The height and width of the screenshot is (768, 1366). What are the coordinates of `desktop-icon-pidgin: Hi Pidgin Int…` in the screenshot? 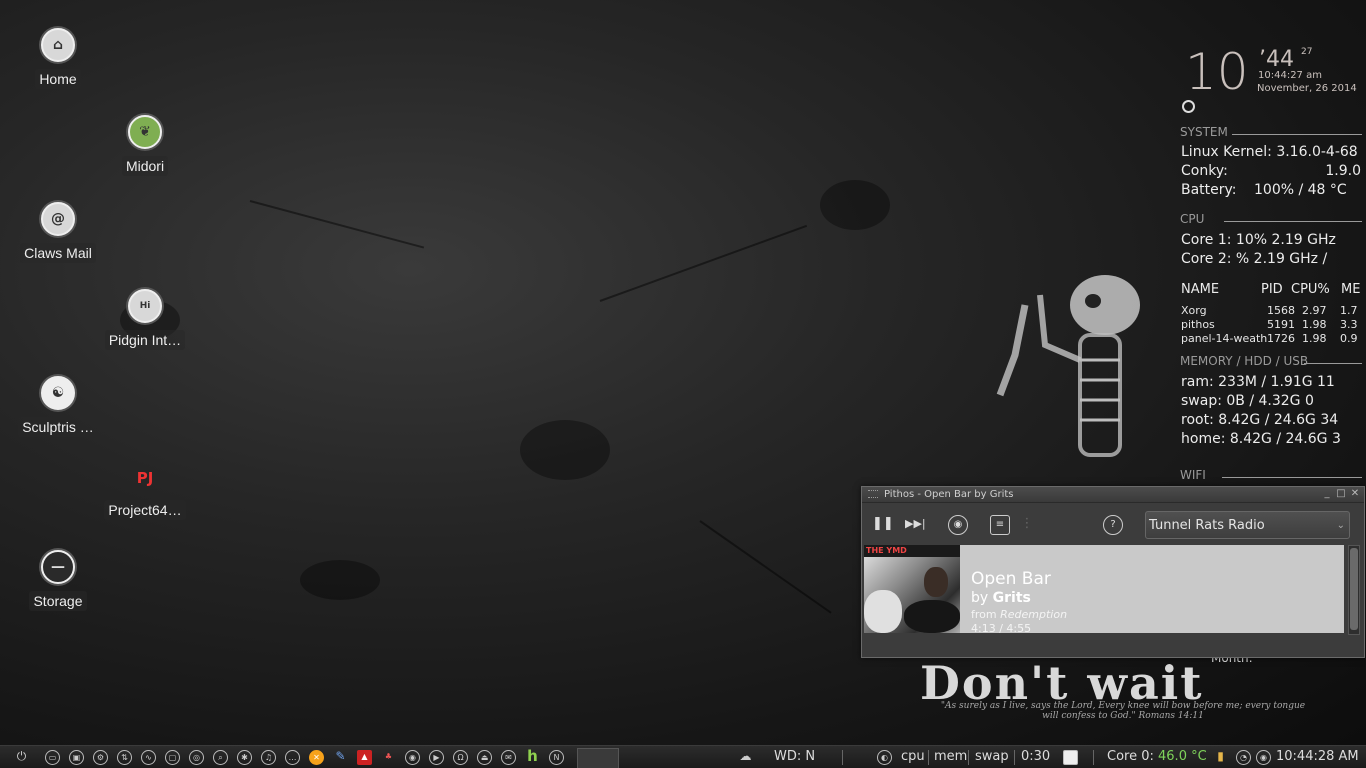 It's located at (145, 319).